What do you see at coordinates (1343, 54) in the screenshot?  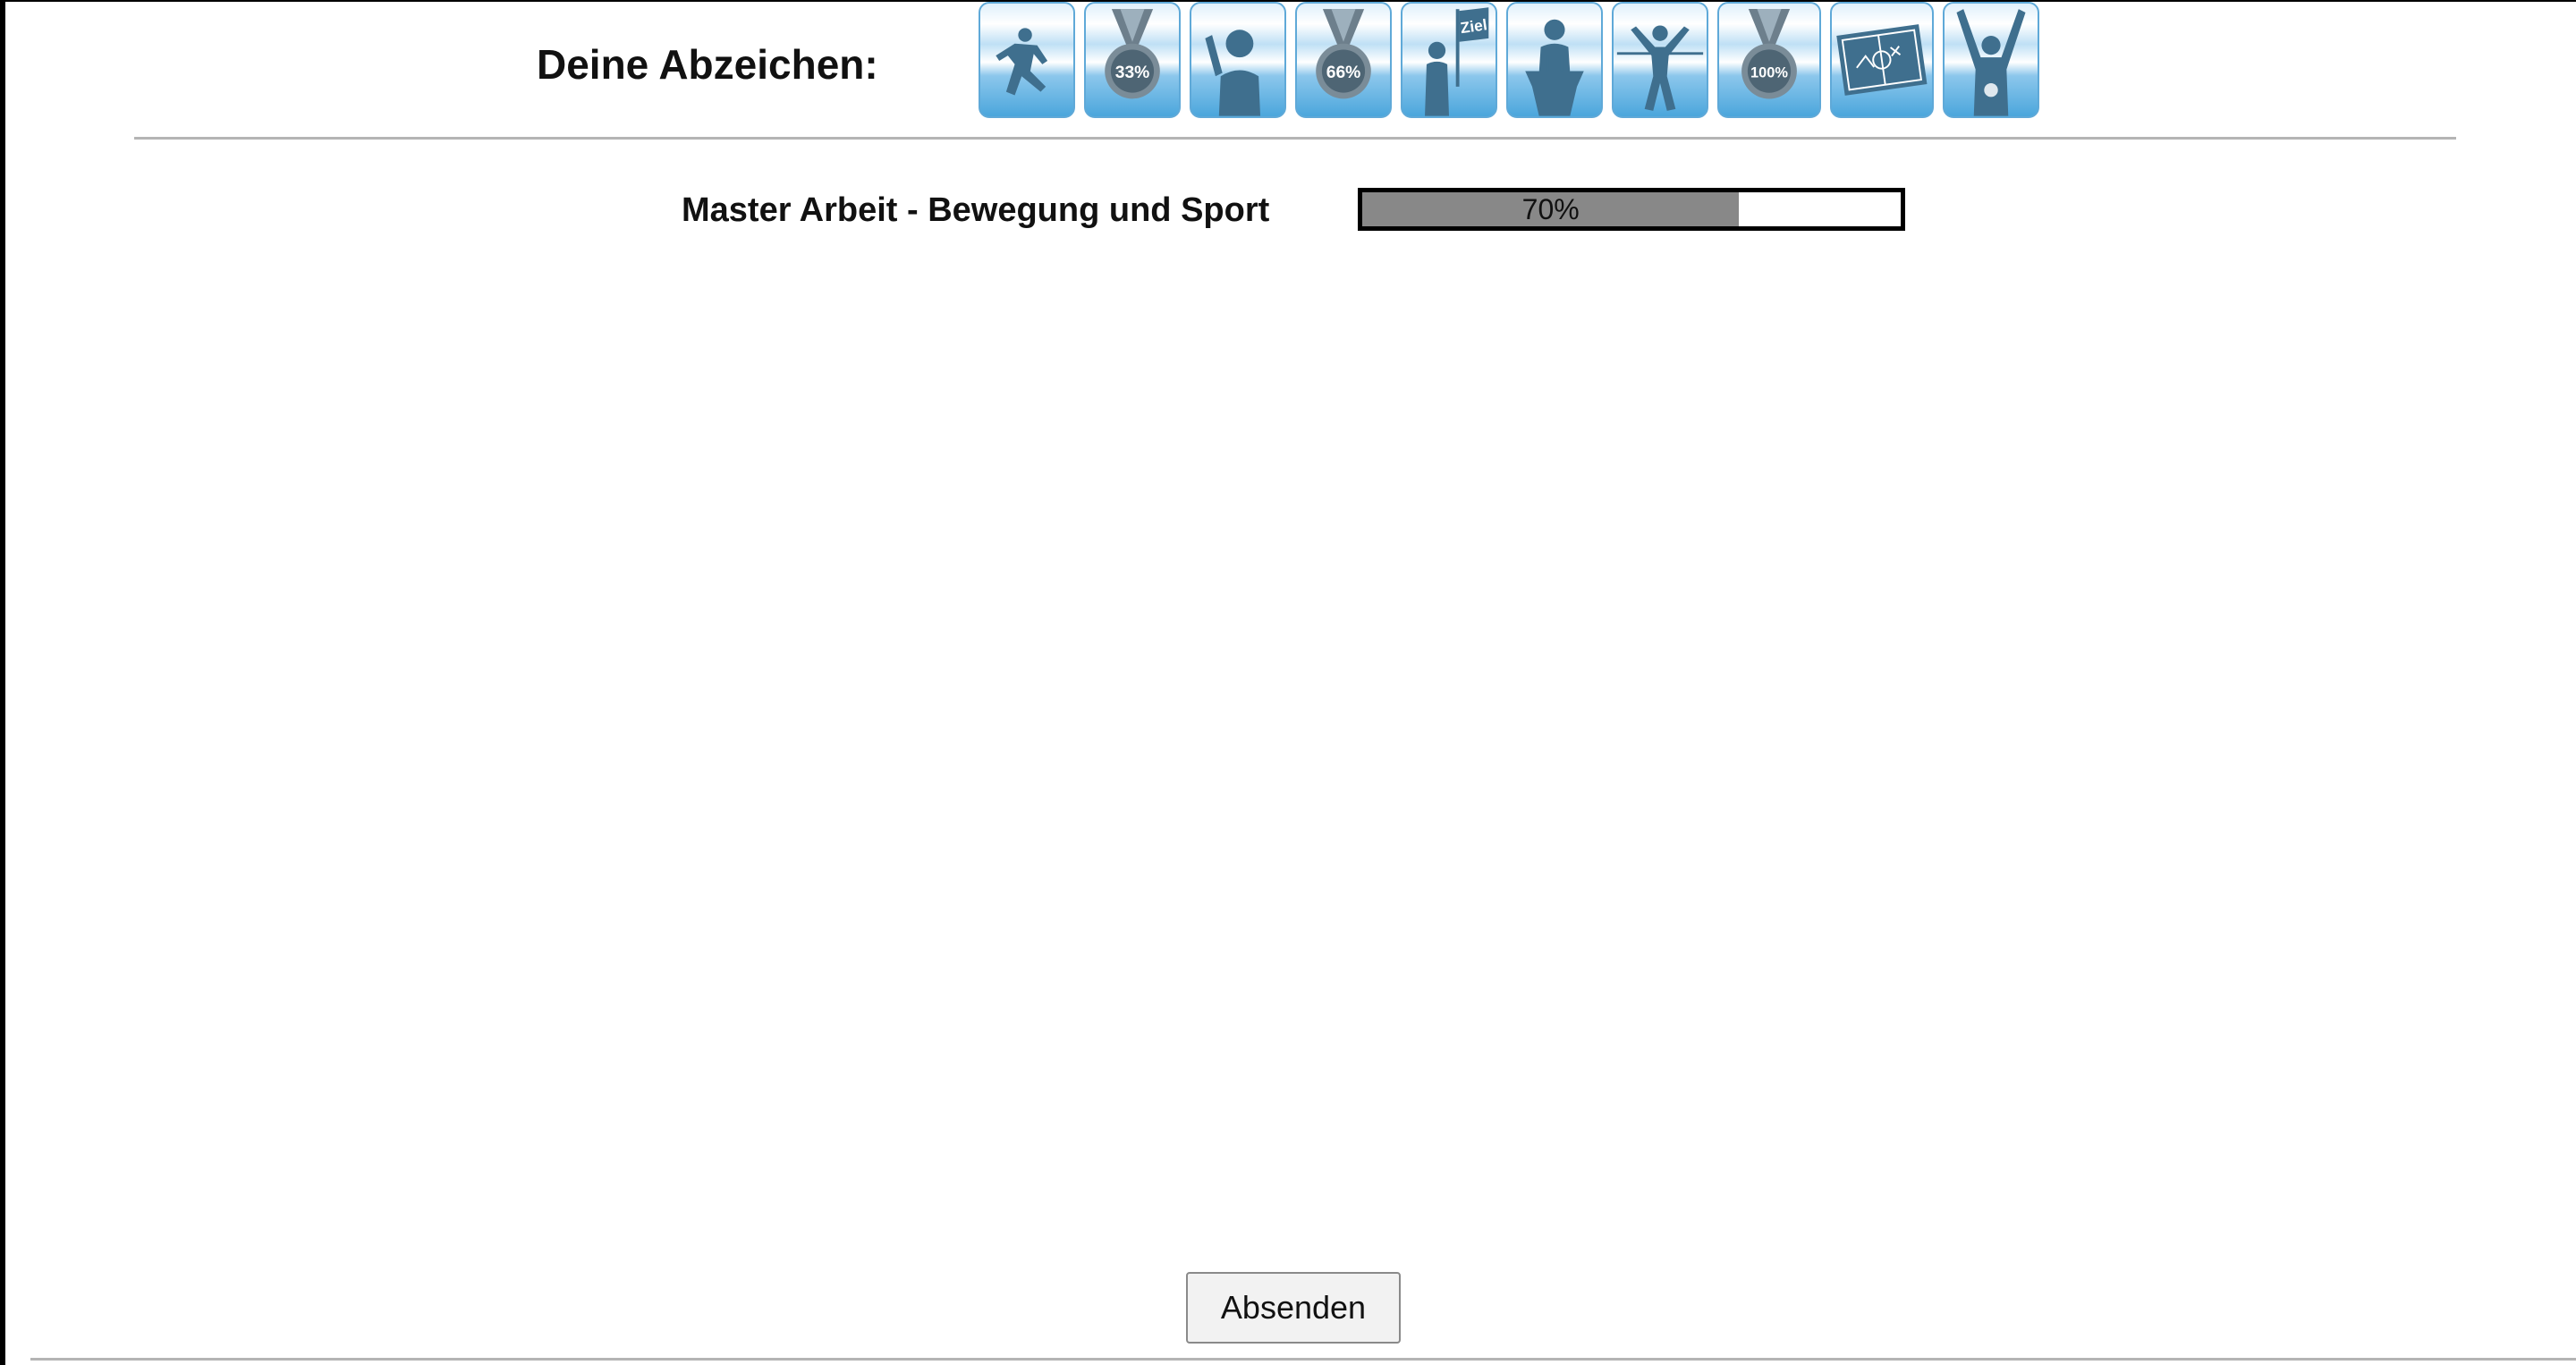 I see `medal-icon: 66%` at bounding box center [1343, 54].